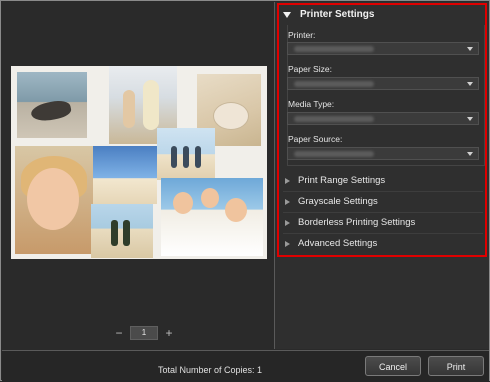 The width and height of the screenshot is (490, 382). I want to click on photo-beach-family, so click(186, 154).